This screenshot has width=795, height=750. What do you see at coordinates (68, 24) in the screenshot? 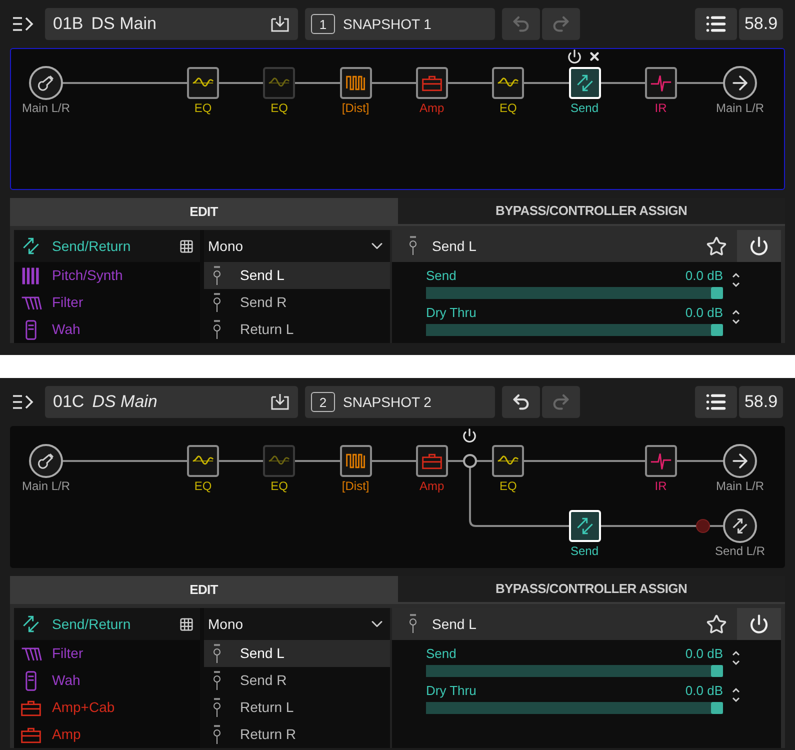
I see `preset-number: 01B` at bounding box center [68, 24].